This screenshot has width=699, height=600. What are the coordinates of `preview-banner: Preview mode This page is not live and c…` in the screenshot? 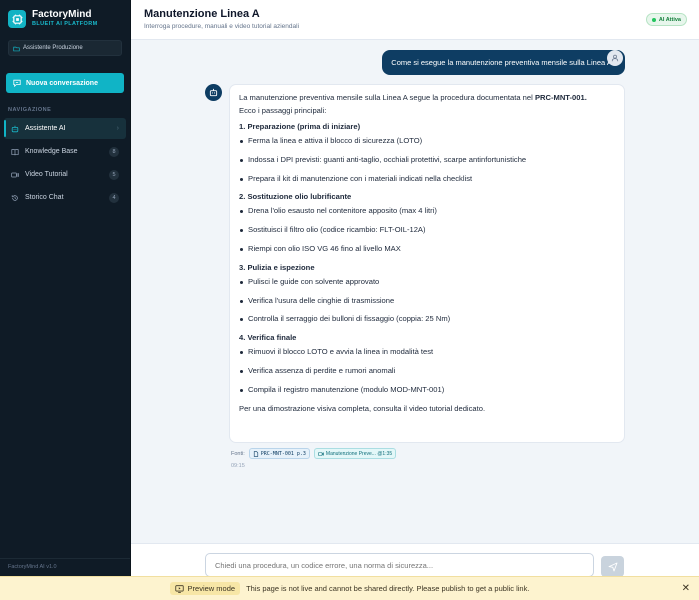 It's located at (349, 588).